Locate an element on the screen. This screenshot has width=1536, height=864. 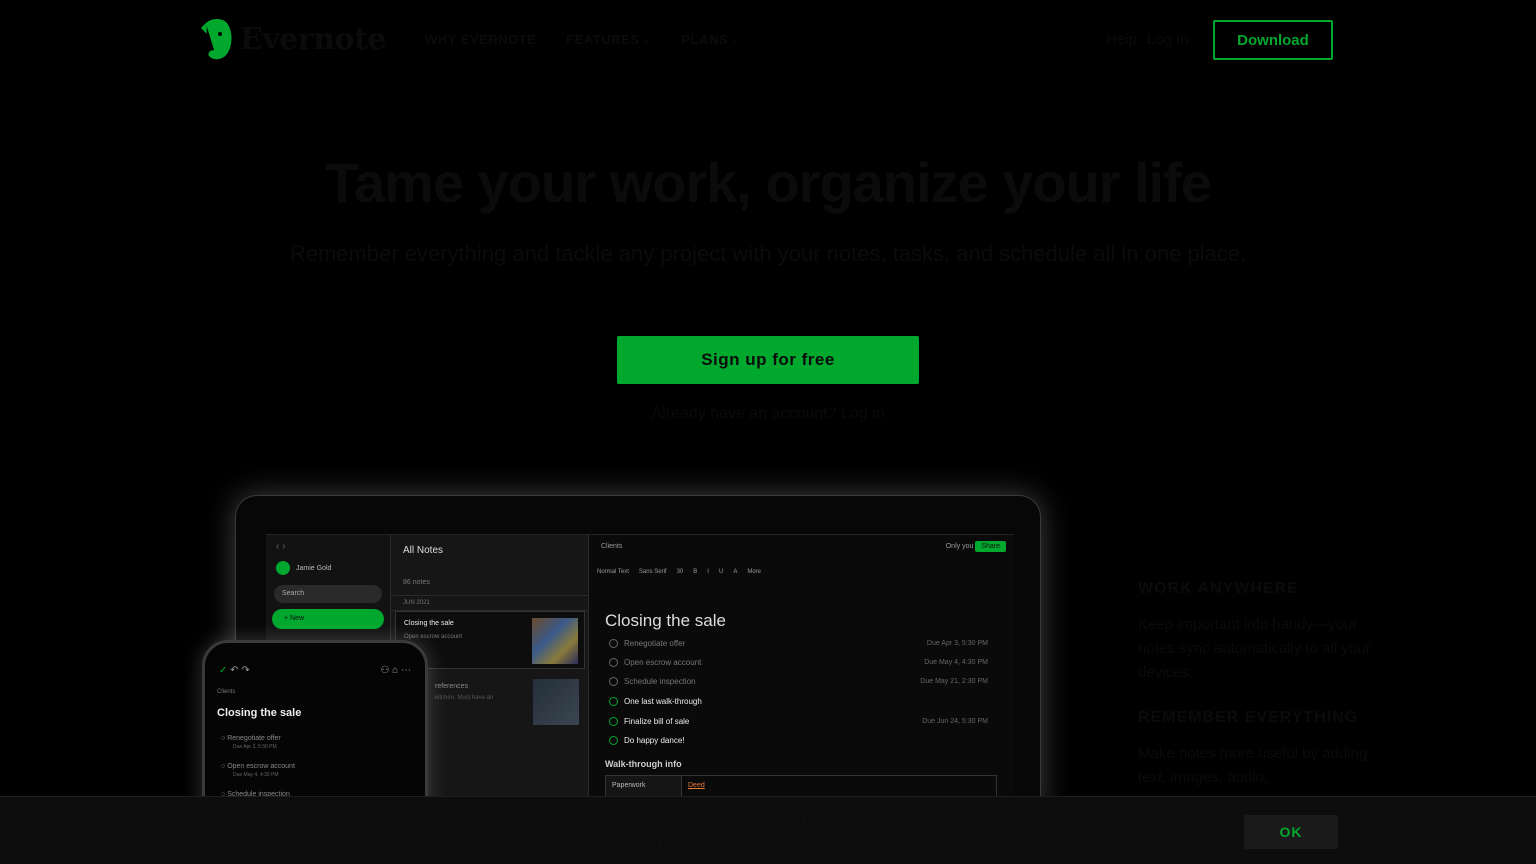
table-cell-value: Deed is located at coordinates (696, 785).